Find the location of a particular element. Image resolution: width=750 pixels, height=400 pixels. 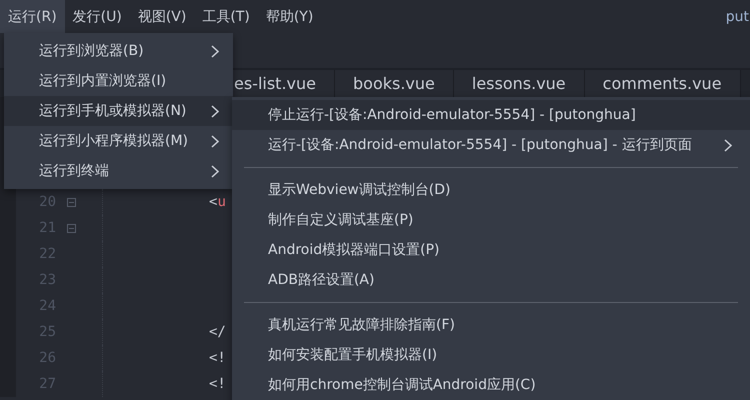

menu-item: 制作自定义调试基座(P) is located at coordinates (491, 220).